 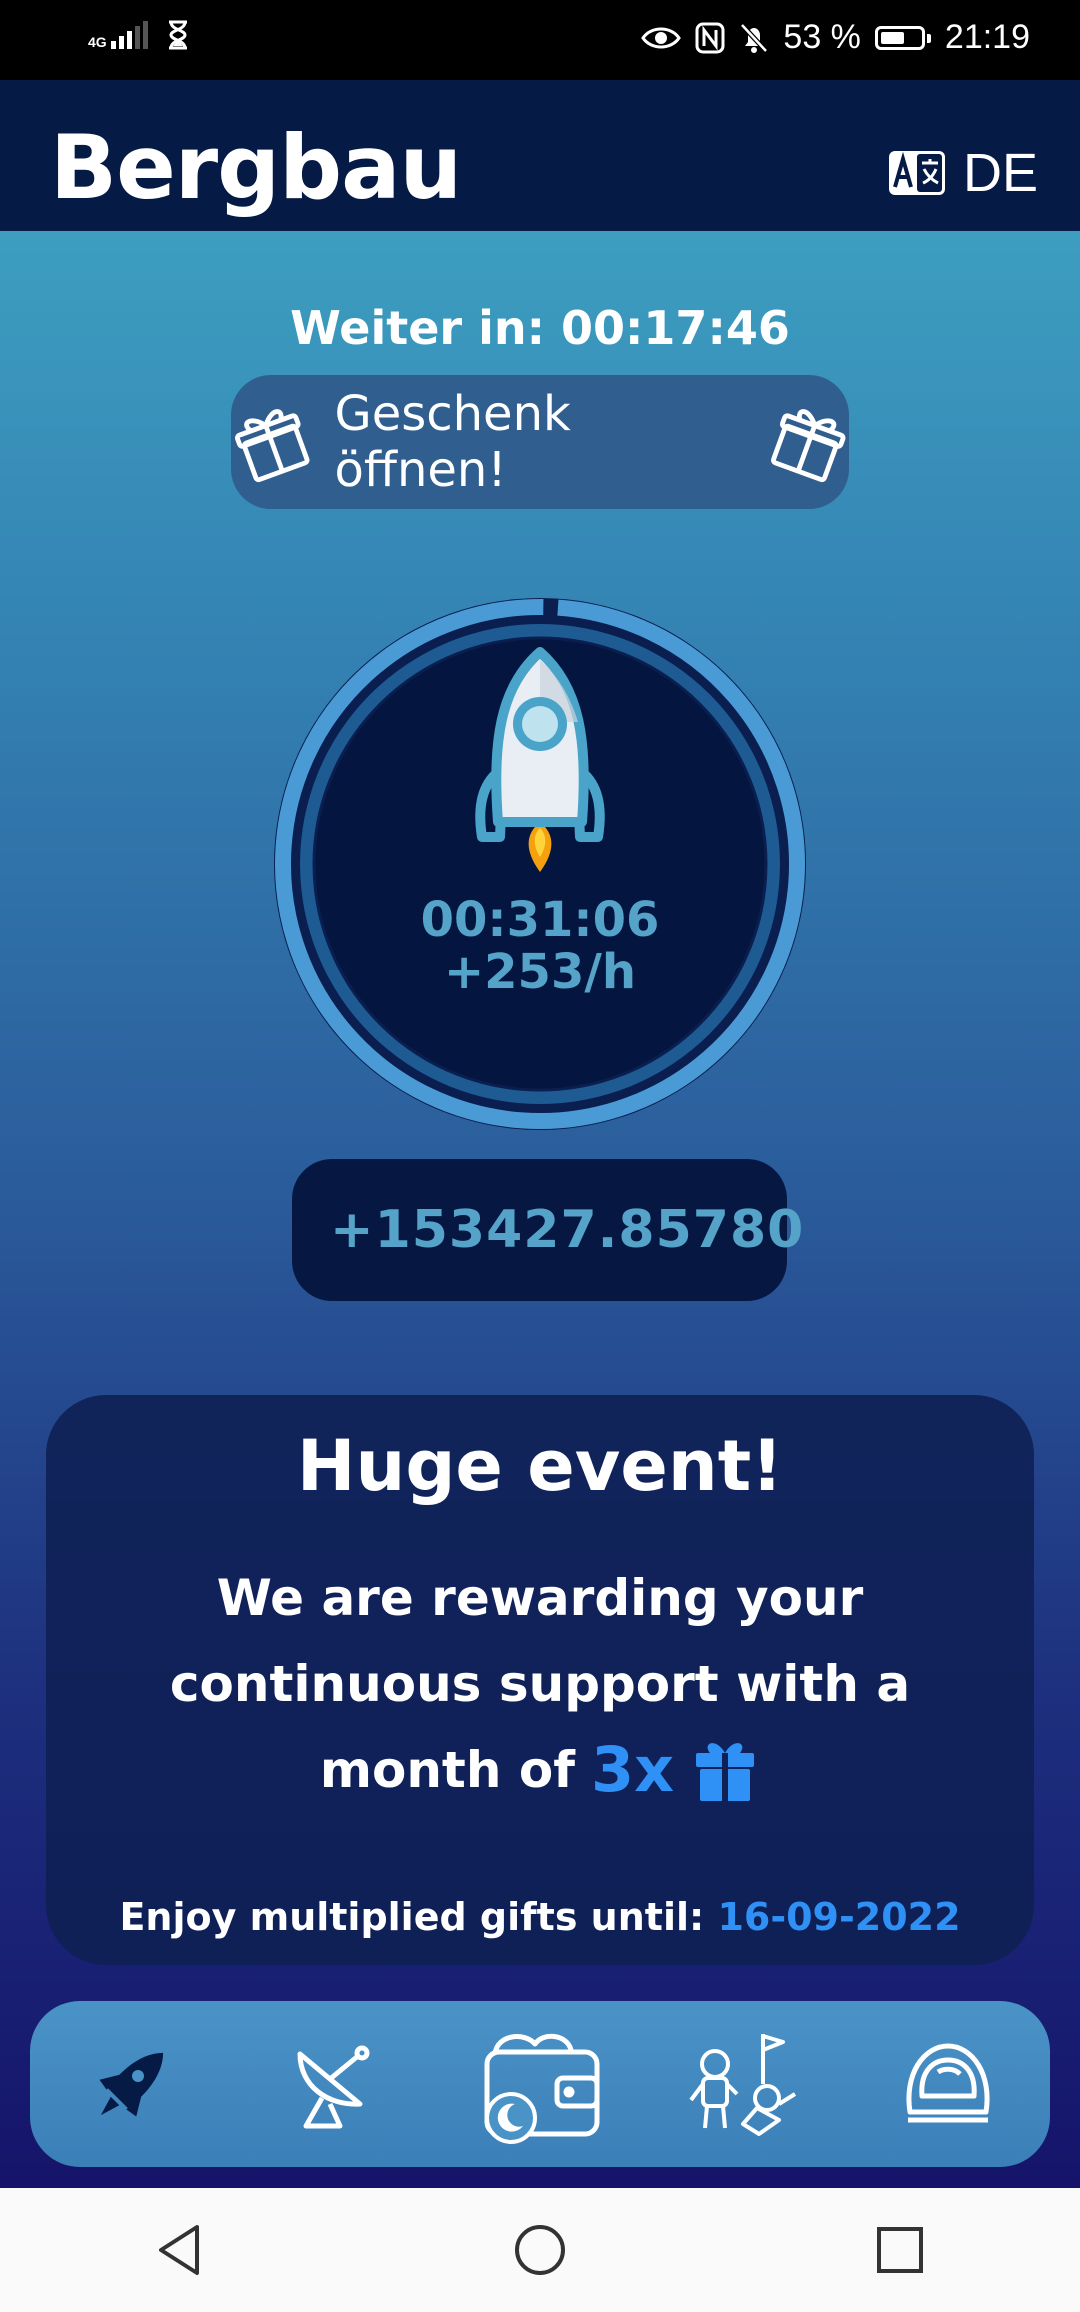 I want to click on signal-icon, so click(x=129, y=35).